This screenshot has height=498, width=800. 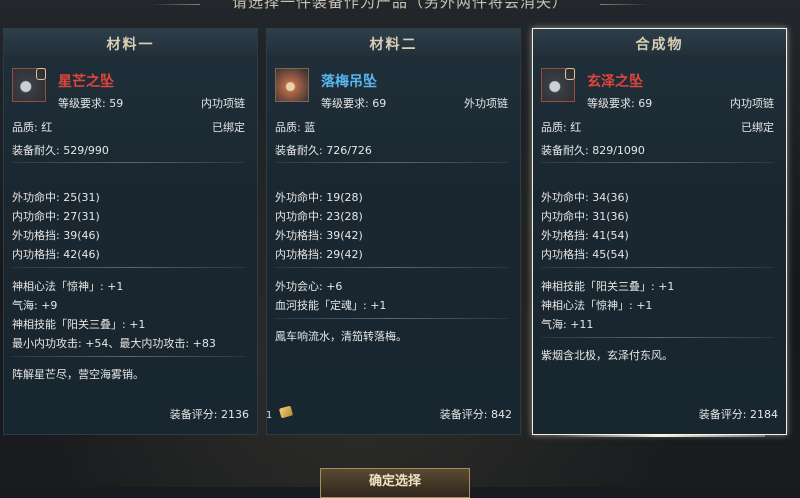 What do you see at coordinates (319, 254) in the screenshot?
I see `stat-line: 内功格挡: 29(42)` at bounding box center [319, 254].